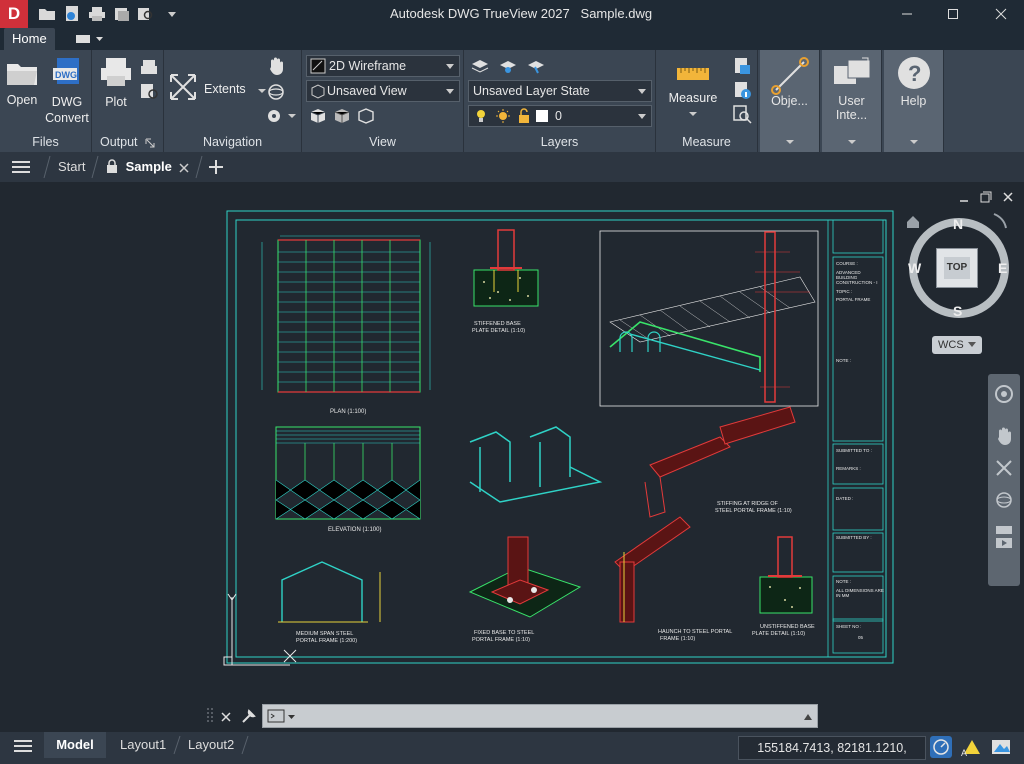  I want to click on medium-span-frame: MEDIUM SPAN STEEL PORTAL FRAME (1:200), so click(329, 602).